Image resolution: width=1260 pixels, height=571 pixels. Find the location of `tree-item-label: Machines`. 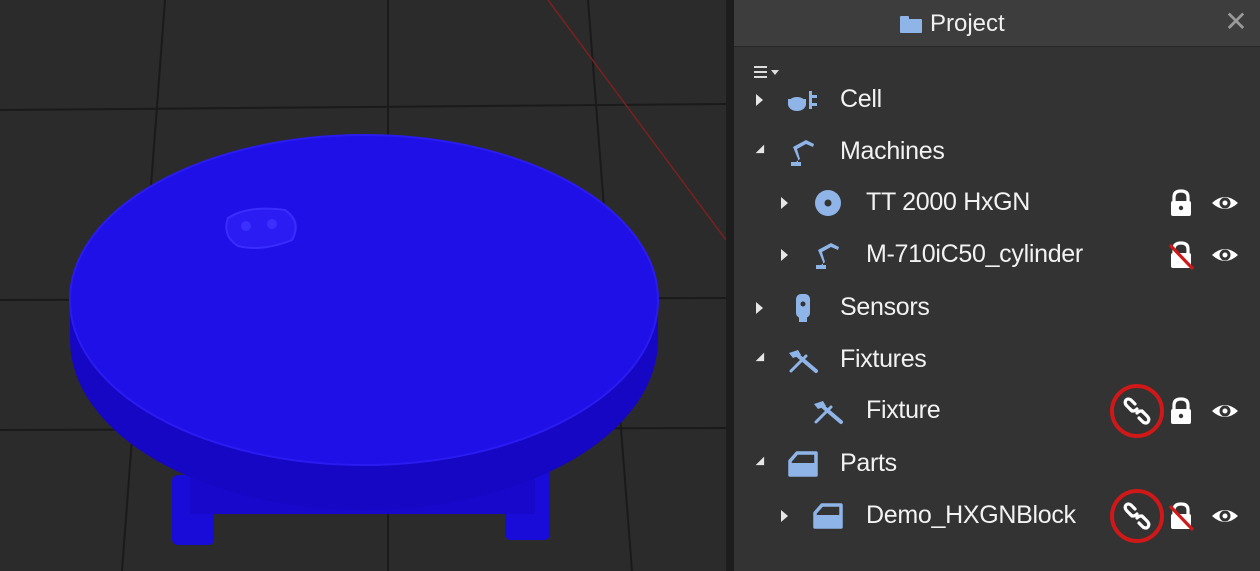

tree-item-label: Machines is located at coordinates (892, 151).